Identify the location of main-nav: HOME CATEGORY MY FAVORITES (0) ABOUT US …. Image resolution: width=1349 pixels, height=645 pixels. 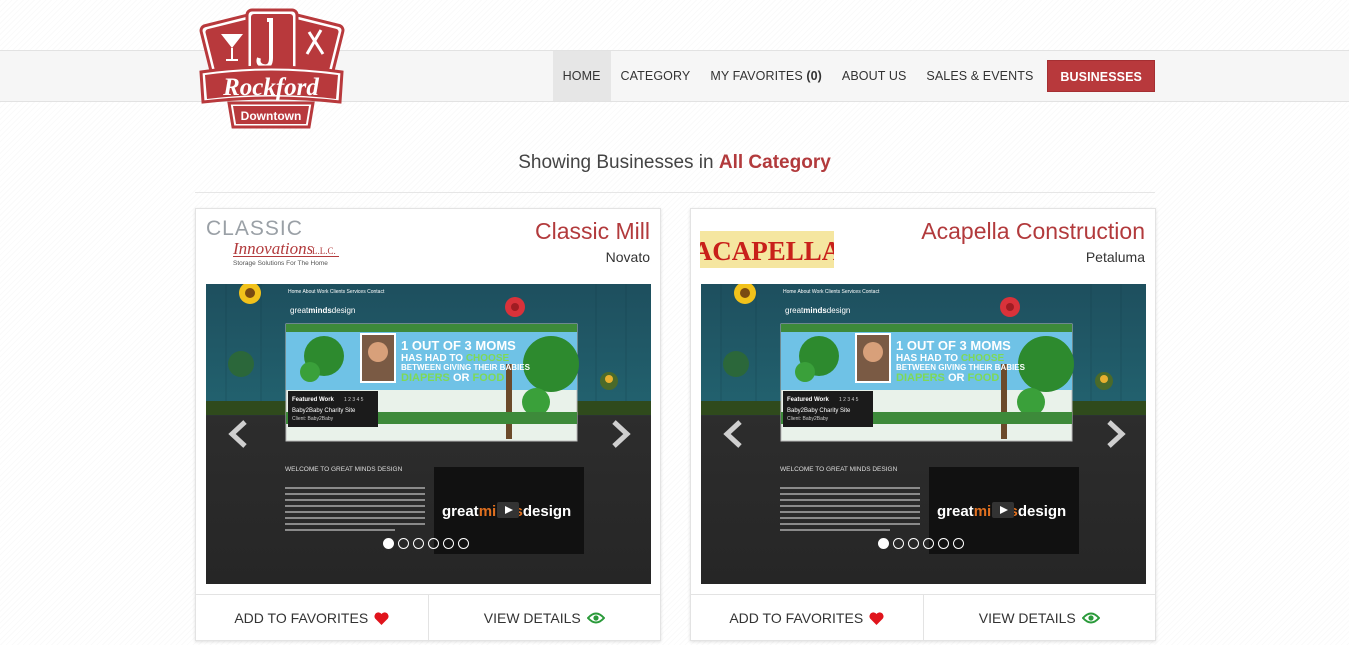
(853, 76).